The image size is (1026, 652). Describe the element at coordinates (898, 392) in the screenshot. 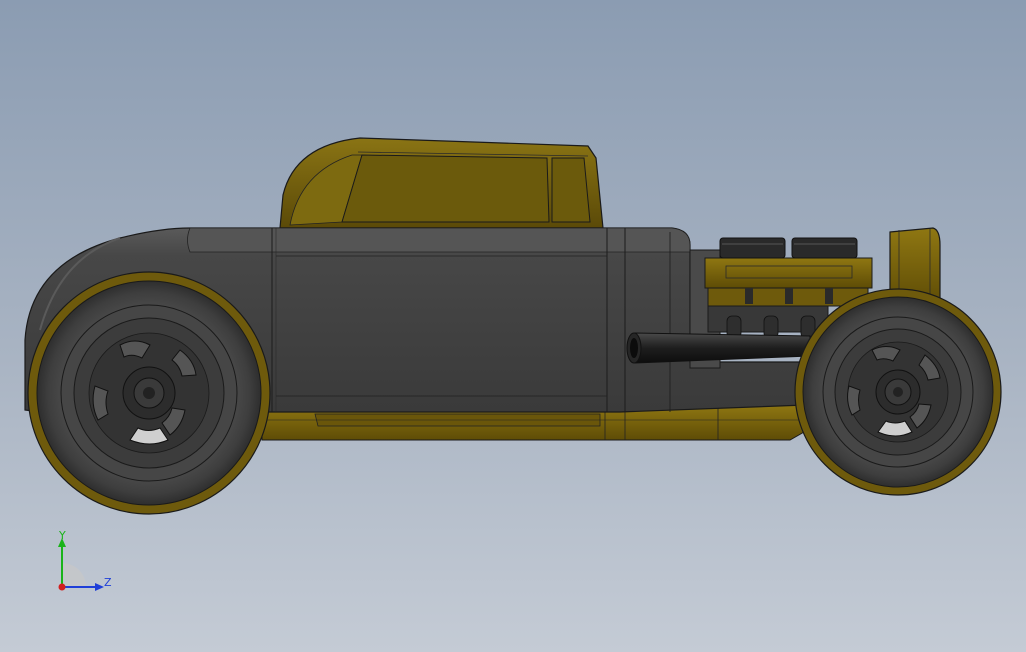

I see `front-wheel` at that location.